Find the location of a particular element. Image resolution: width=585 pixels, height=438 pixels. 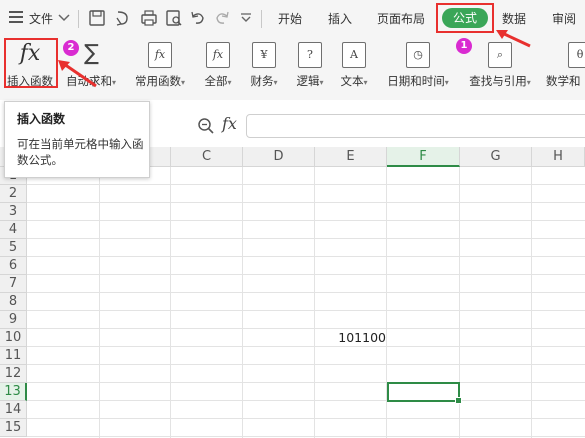

clock-icon: ◷ is located at coordinates (418, 55).